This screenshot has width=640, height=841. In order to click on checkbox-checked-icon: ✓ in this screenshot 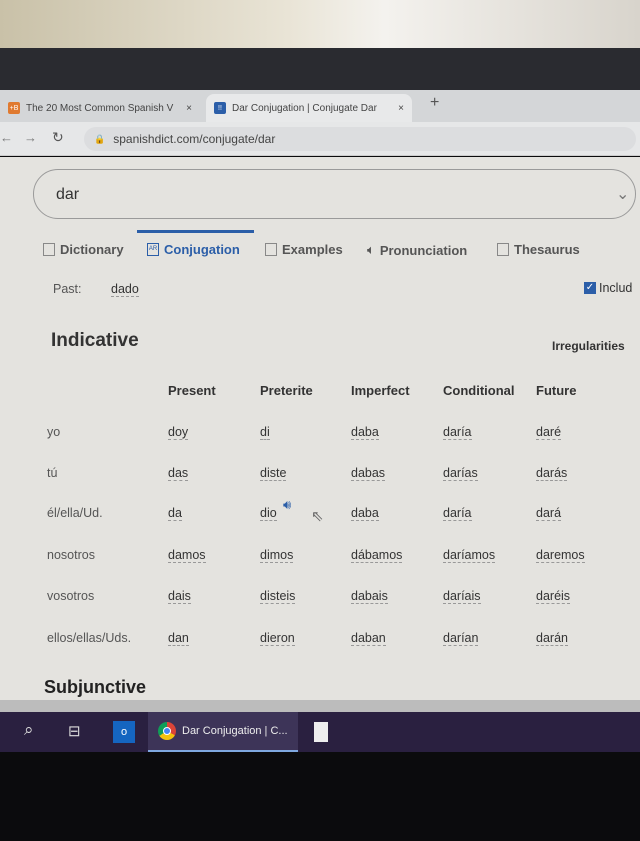, I will do `click(590, 288)`.